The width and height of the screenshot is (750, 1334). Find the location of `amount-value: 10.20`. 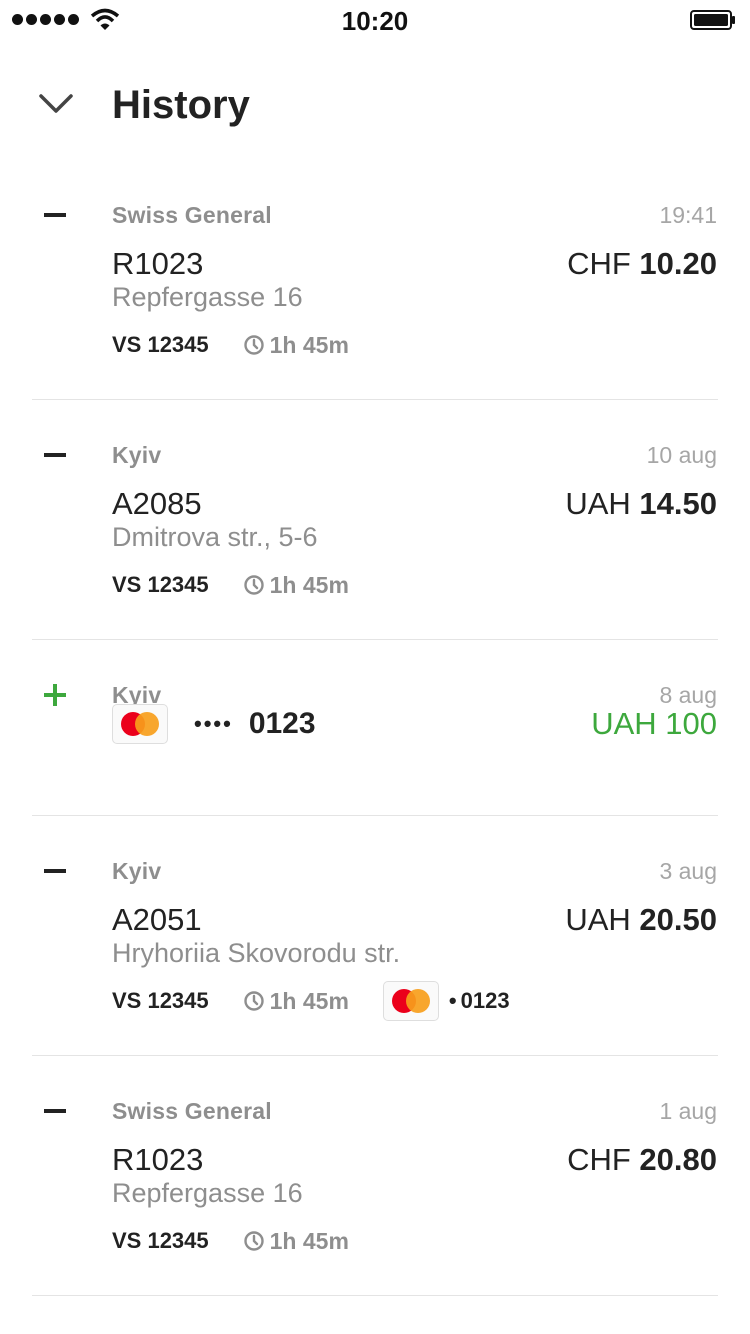

amount-value: 10.20 is located at coordinates (678, 263).